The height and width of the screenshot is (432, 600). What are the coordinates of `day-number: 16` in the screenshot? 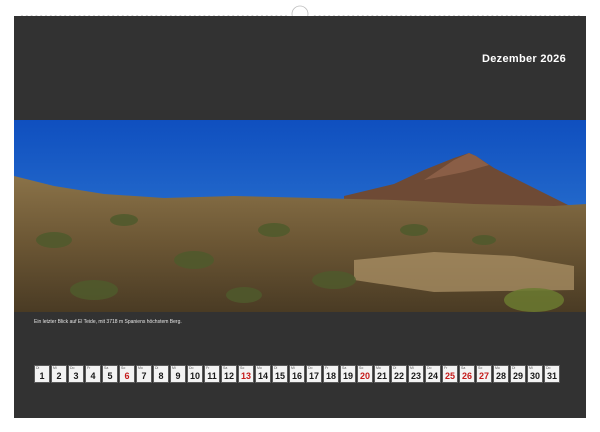 It's located at (296, 376).